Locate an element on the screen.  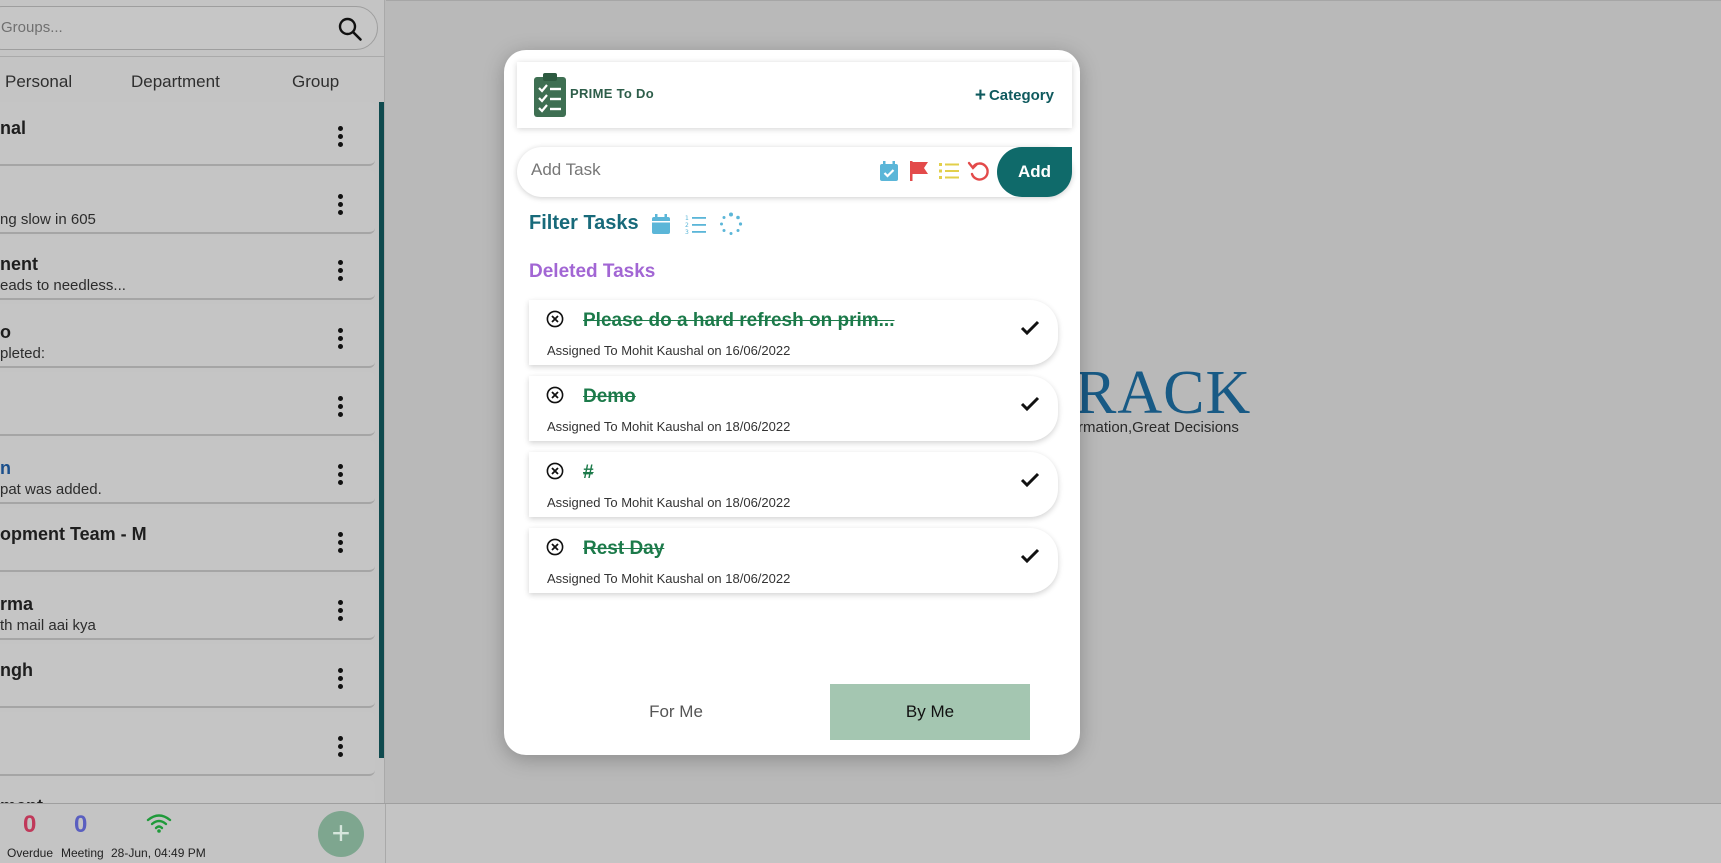
task-title: # is located at coordinates (588, 472).